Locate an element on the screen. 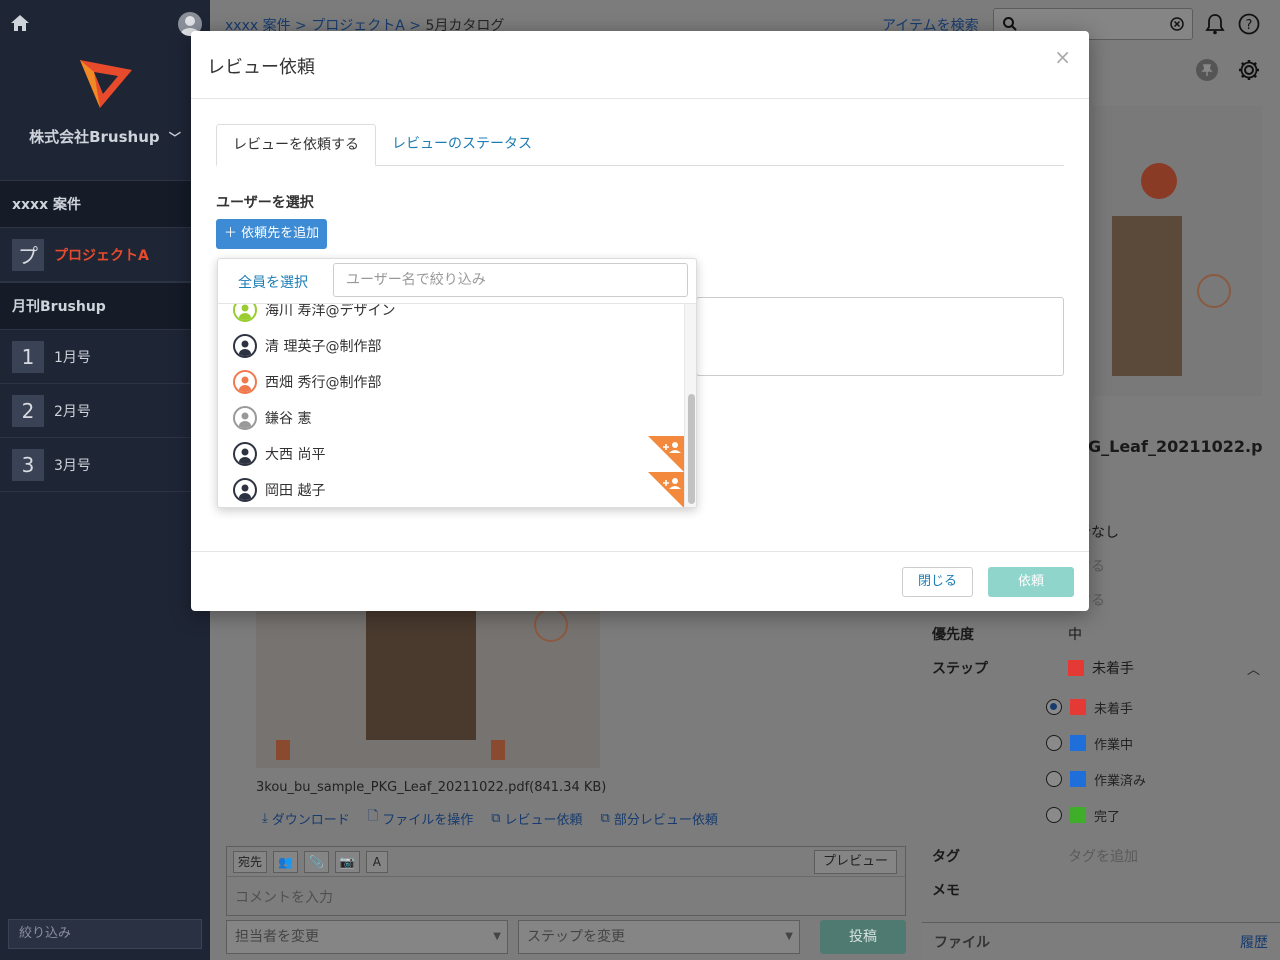  mention-button: 宛先 is located at coordinates (250, 861).